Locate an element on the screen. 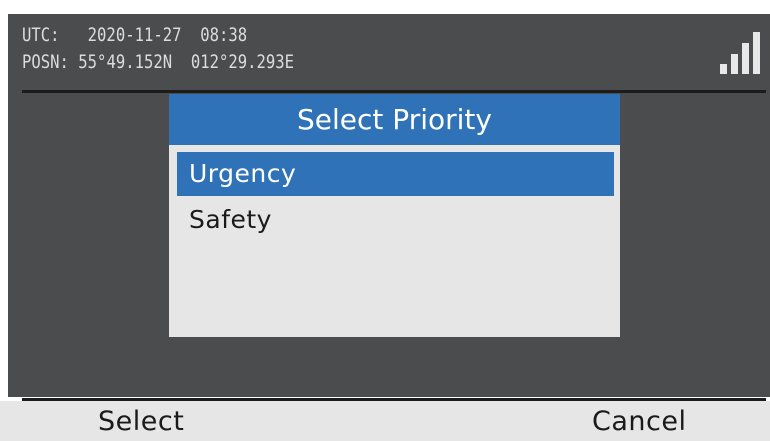  utc-row: UTC: 2020-11-27 08:38 is located at coordinates (158, 35).